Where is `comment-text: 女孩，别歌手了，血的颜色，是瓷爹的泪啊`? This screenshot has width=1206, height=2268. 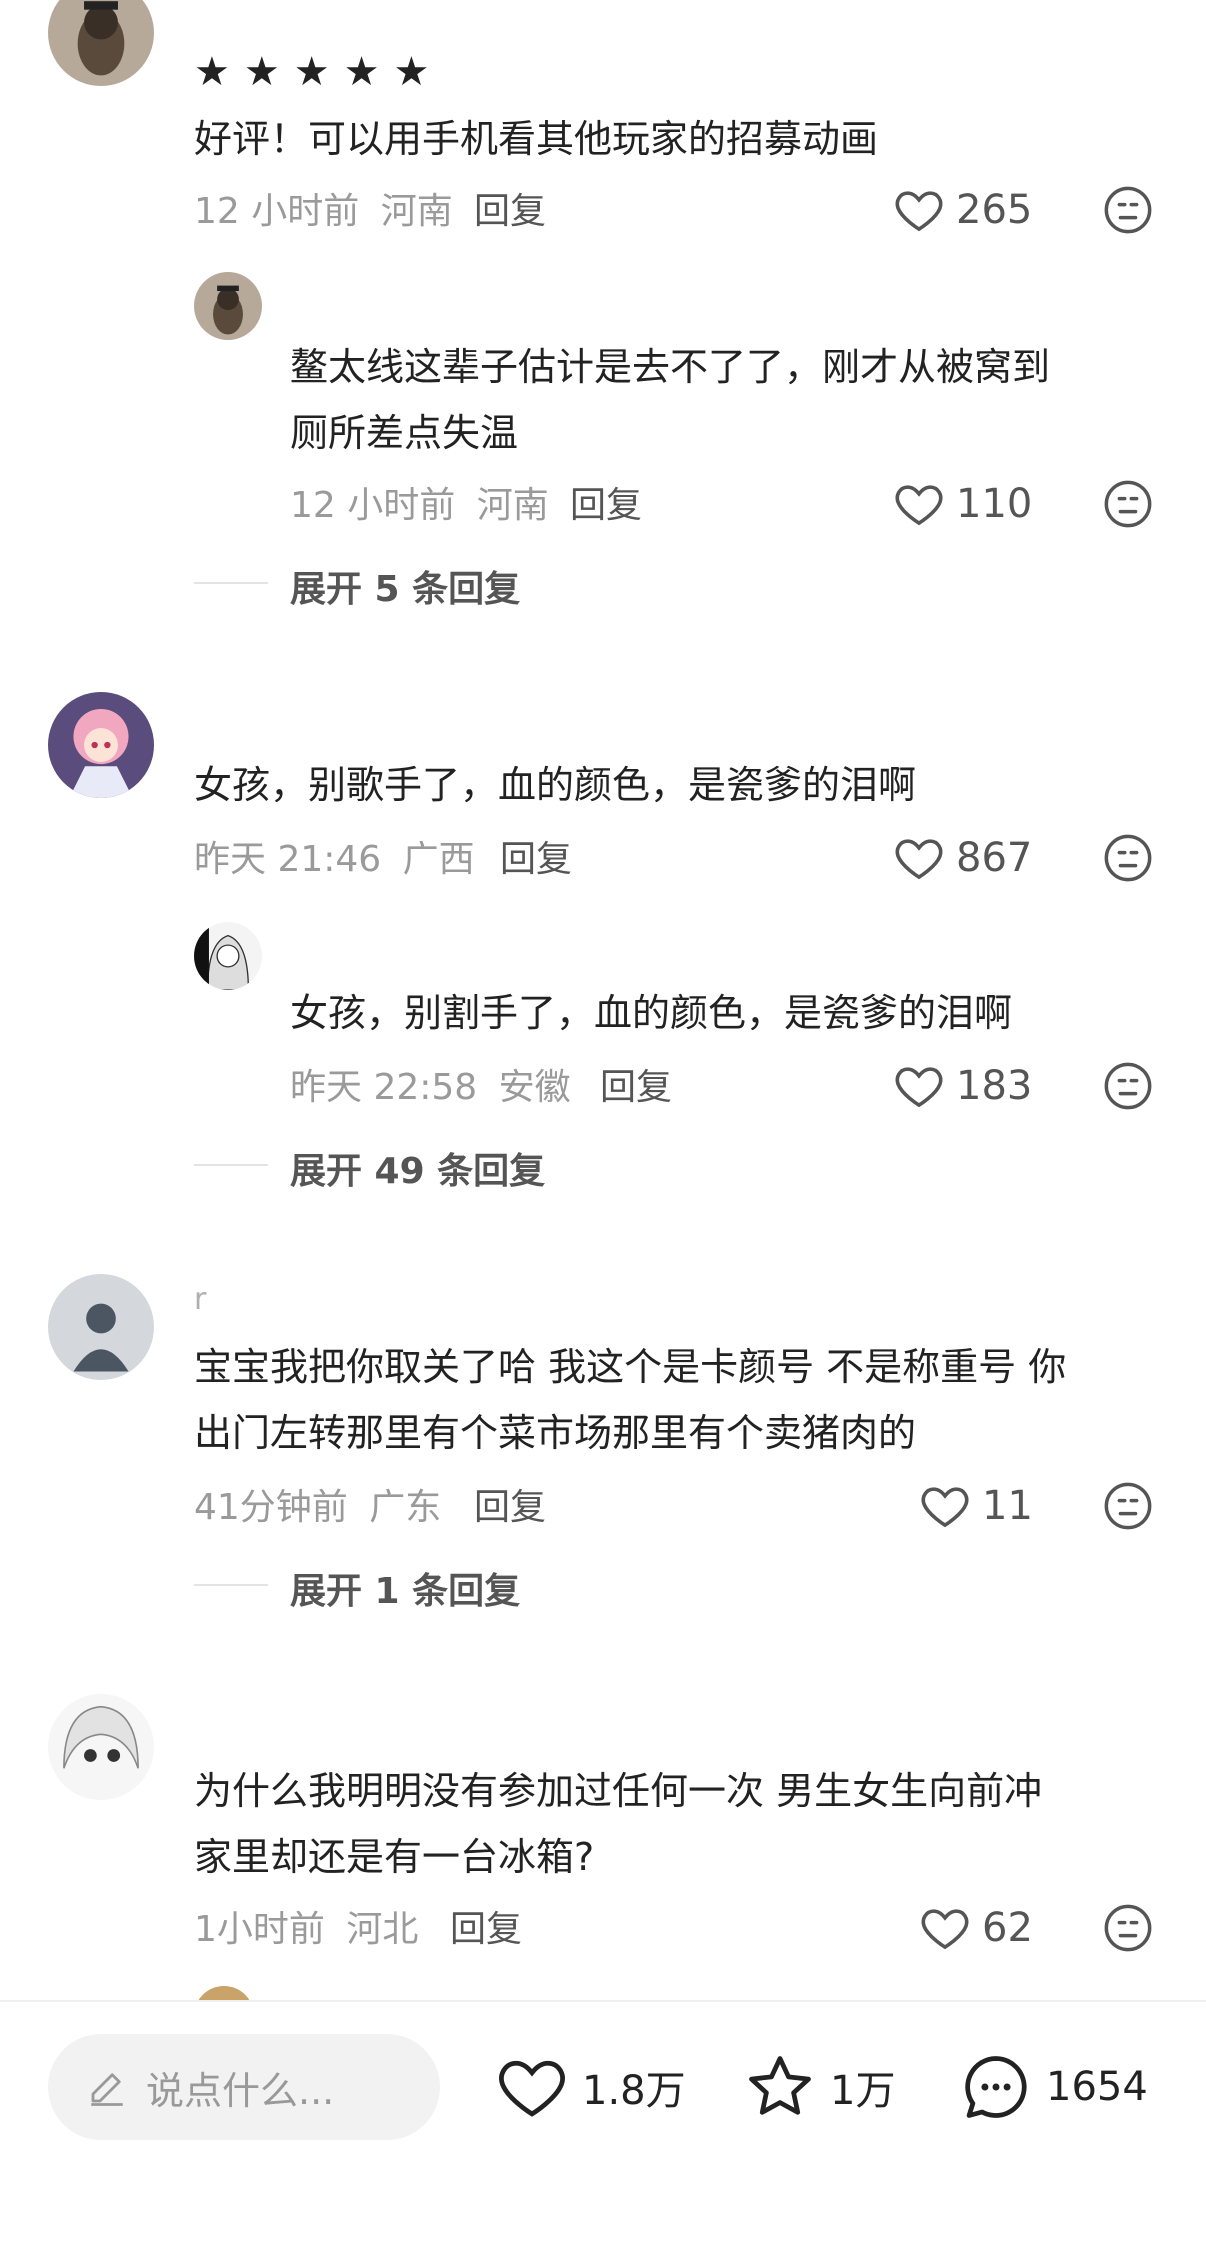
comment-text: 女孩，别歌手了，血的颜色，是瓷爹的泪啊 is located at coordinates (555, 785).